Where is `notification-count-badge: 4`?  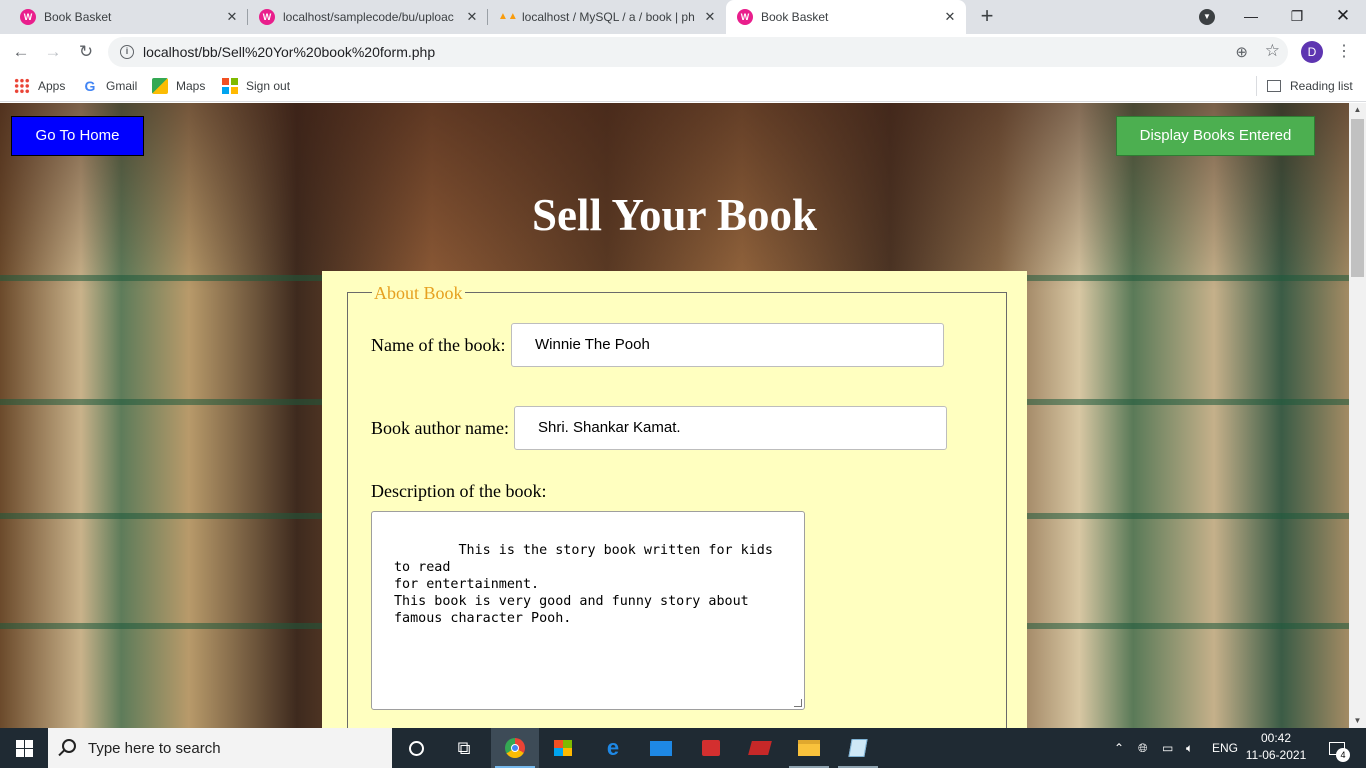 notification-count-badge: 4 is located at coordinates (1343, 755).